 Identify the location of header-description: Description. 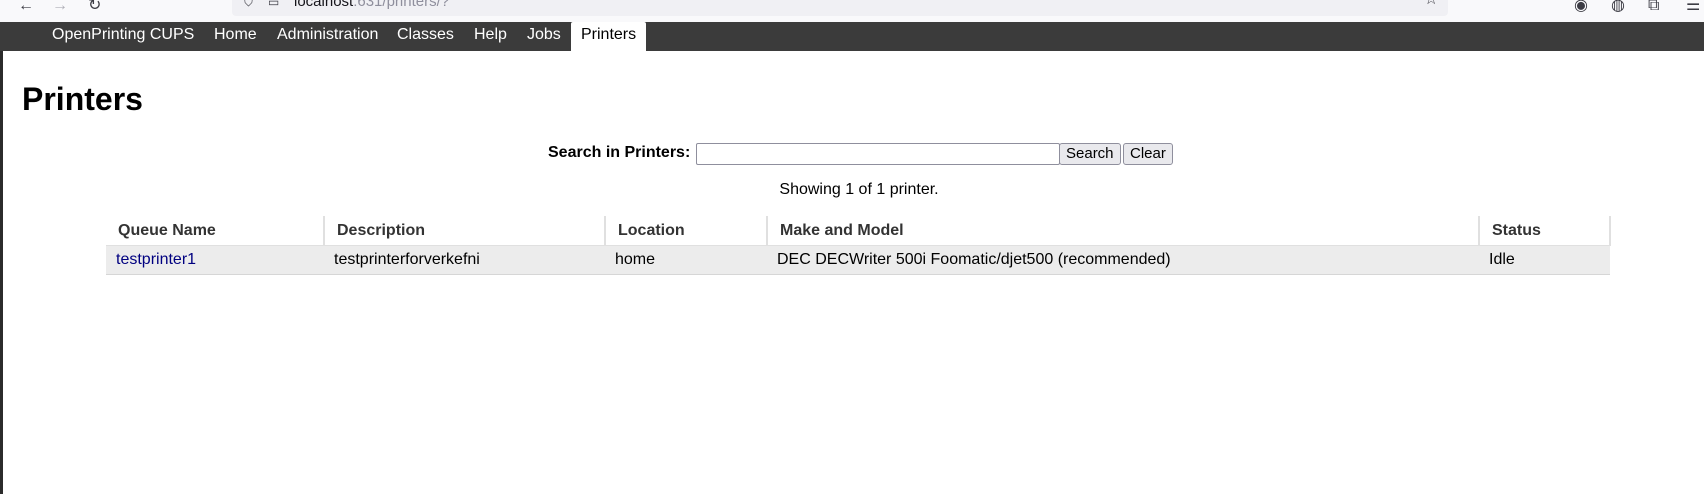
(465, 231).